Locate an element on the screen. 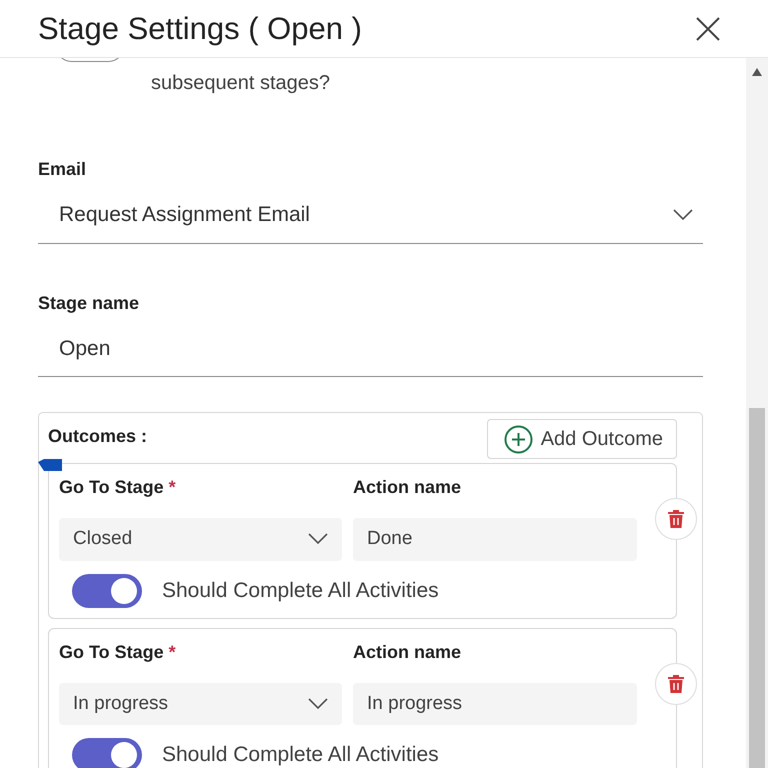 Image resolution: width=768 pixels, height=768 pixels. action-name-field: Done is located at coordinates (495, 539).